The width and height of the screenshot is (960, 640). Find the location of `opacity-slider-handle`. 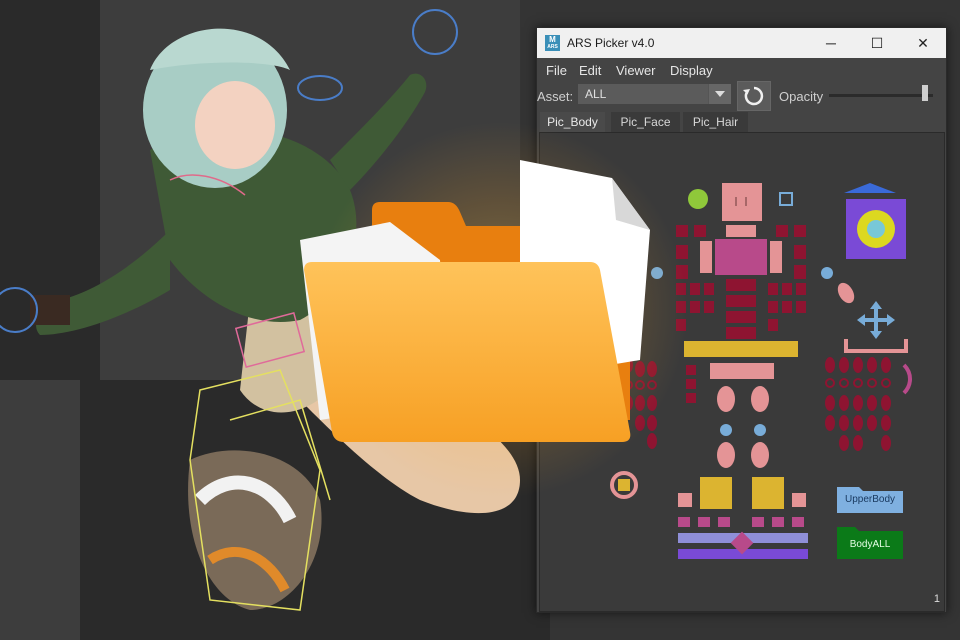

opacity-slider-handle is located at coordinates (925, 93).